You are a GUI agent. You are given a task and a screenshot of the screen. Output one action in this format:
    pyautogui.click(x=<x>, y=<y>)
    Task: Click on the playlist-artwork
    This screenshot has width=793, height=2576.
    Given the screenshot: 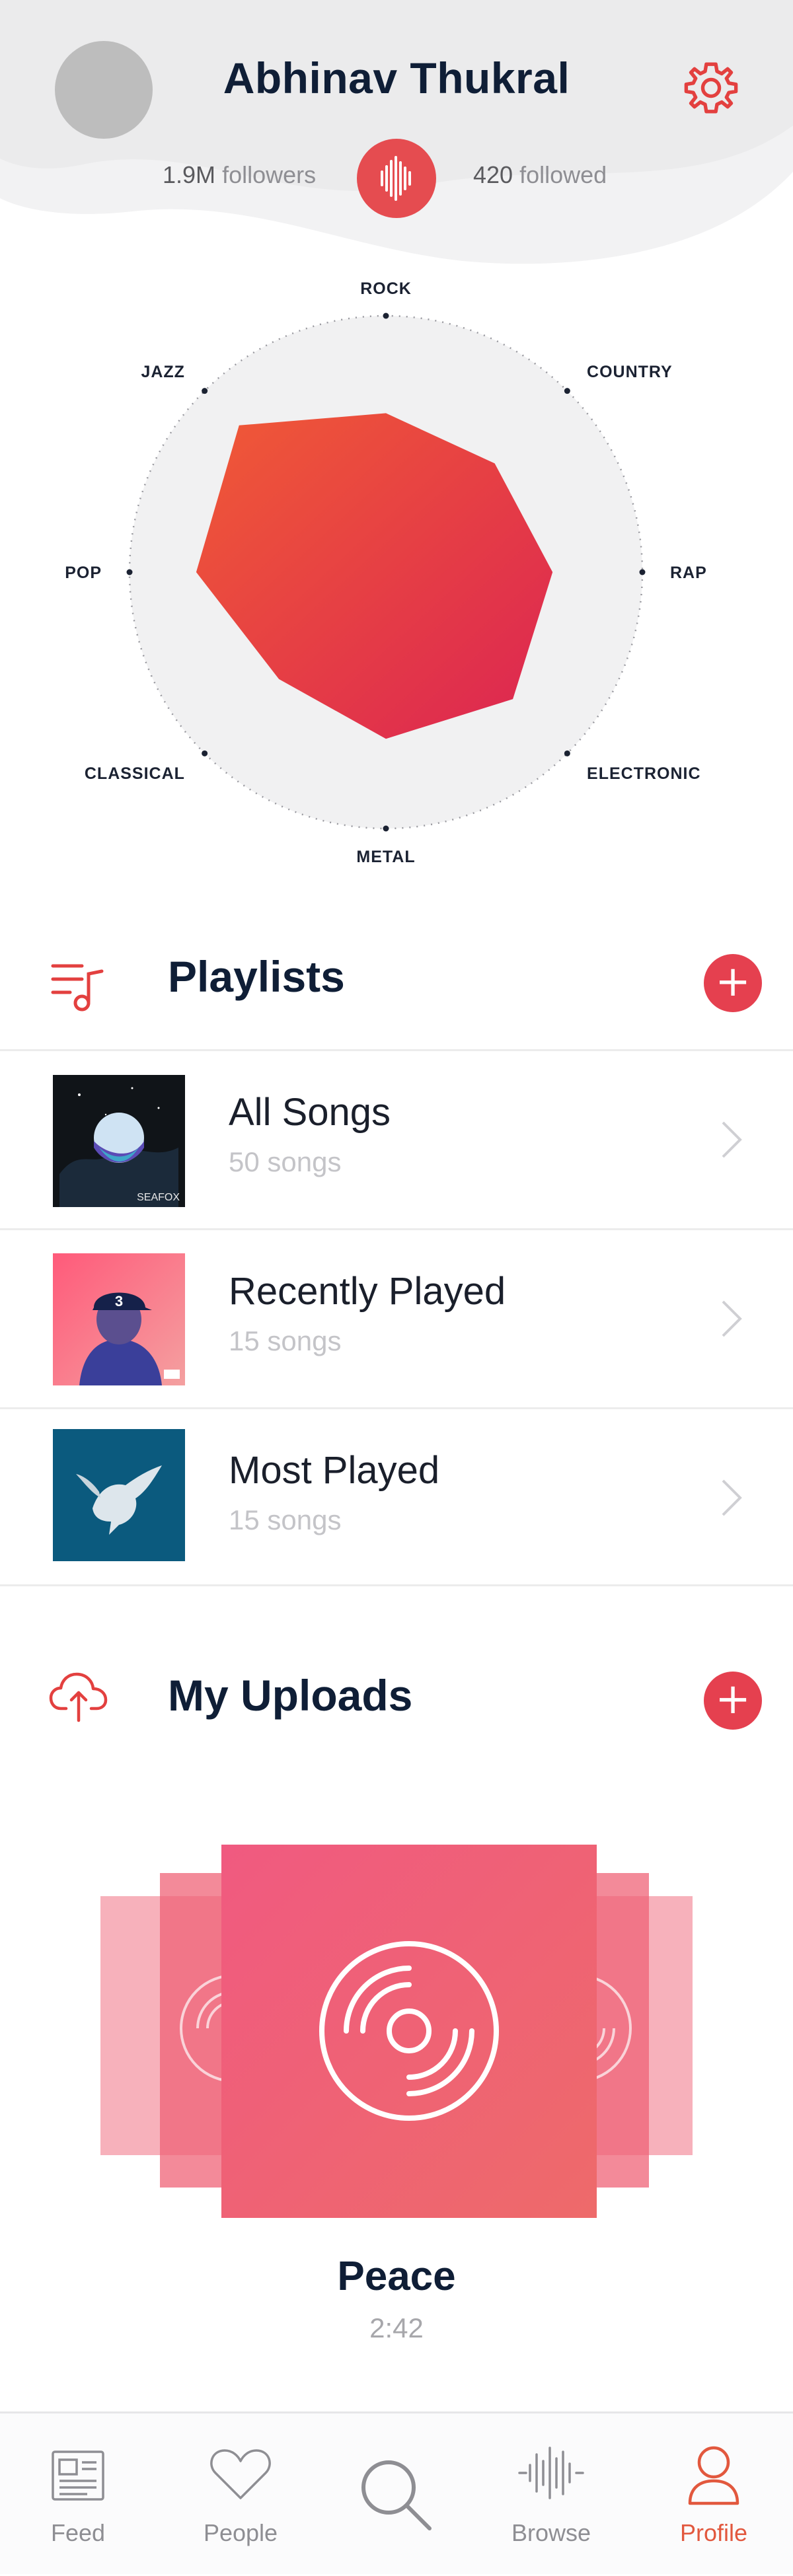 What is the action you would take?
    pyautogui.click(x=119, y=1495)
    